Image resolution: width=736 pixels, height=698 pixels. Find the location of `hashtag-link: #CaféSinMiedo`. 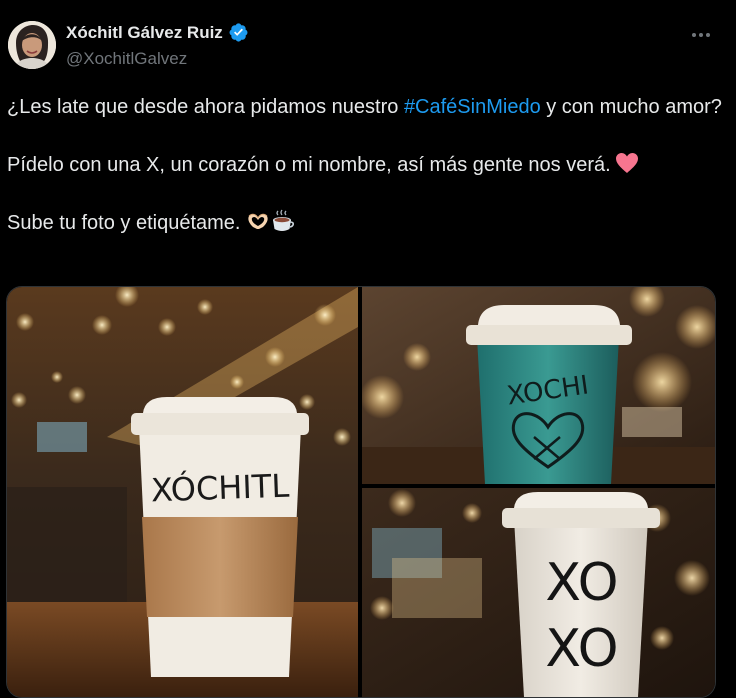

hashtag-link: #CaféSinMiedo is located at coordinates (472, 107).